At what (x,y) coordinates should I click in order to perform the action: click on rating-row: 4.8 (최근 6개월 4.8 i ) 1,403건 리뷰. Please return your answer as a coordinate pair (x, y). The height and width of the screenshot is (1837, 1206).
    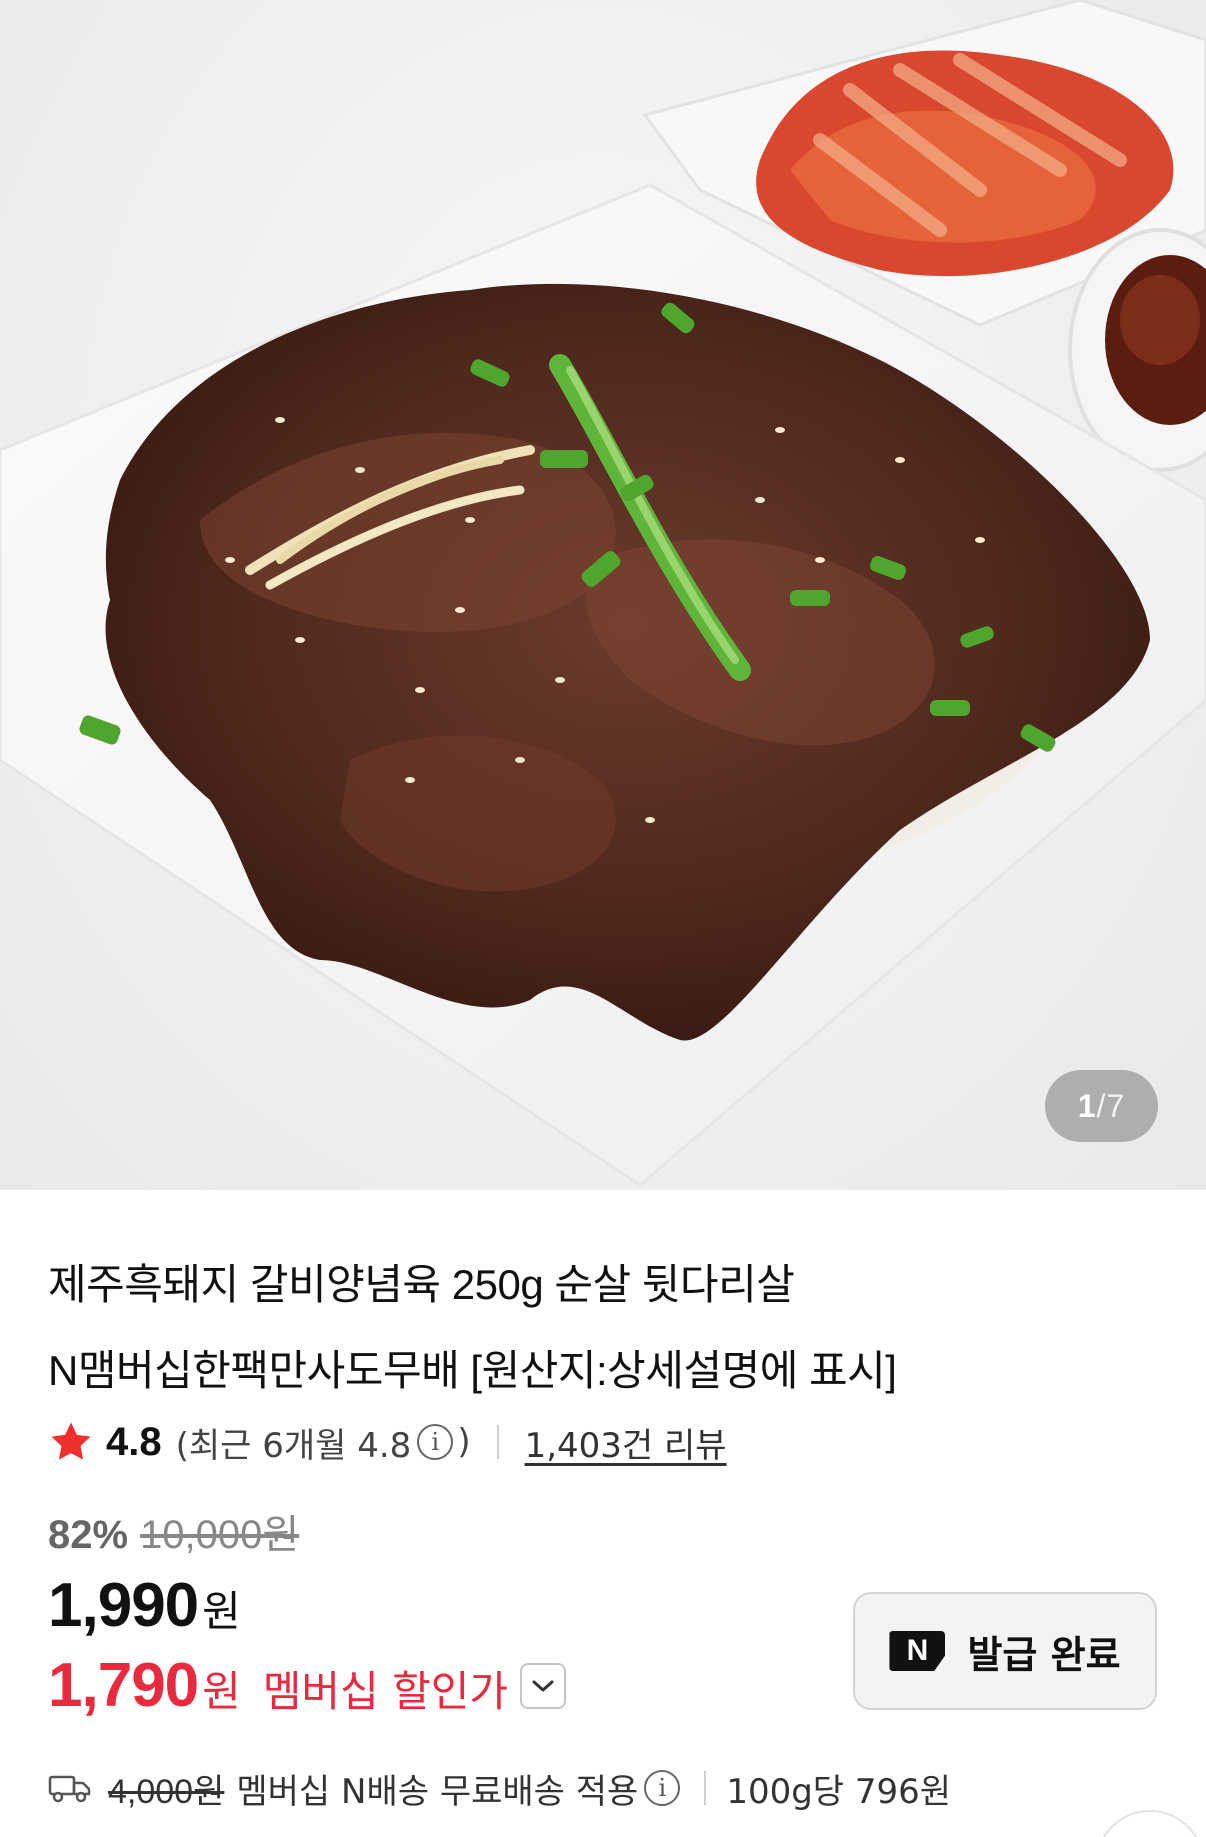
    Looking at the image, I should click on (387, 1442).